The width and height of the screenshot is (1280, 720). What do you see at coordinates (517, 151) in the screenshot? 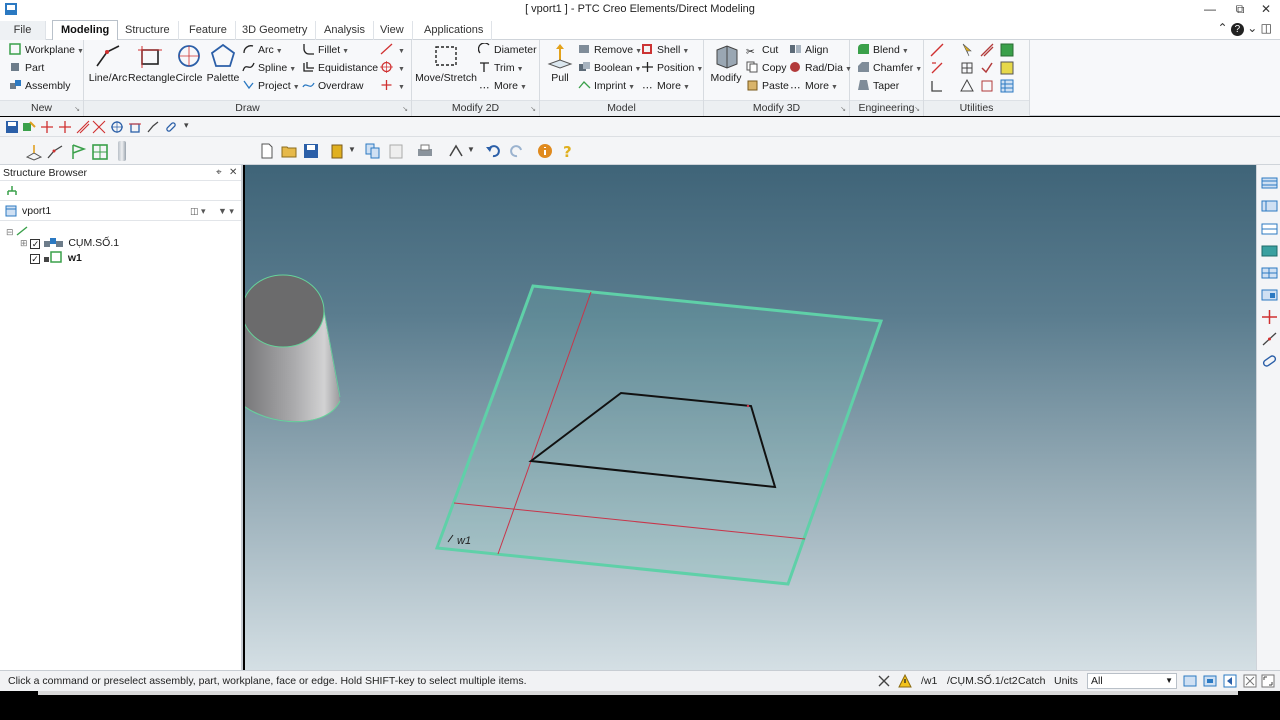
I see `redo-icon` at bounding box center [517, 151].